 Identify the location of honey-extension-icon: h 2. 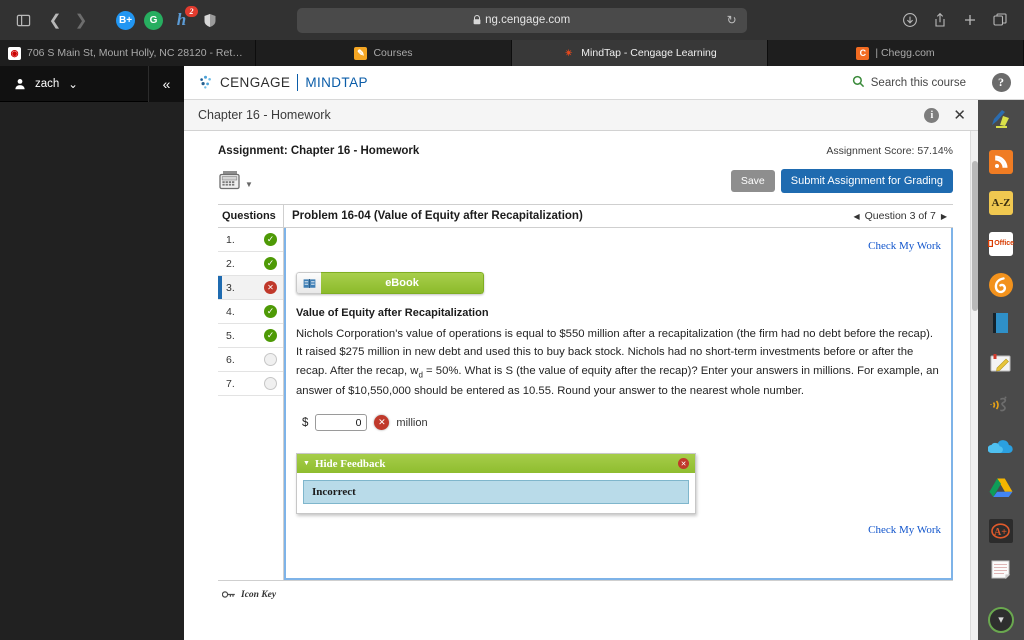
(185, 17).